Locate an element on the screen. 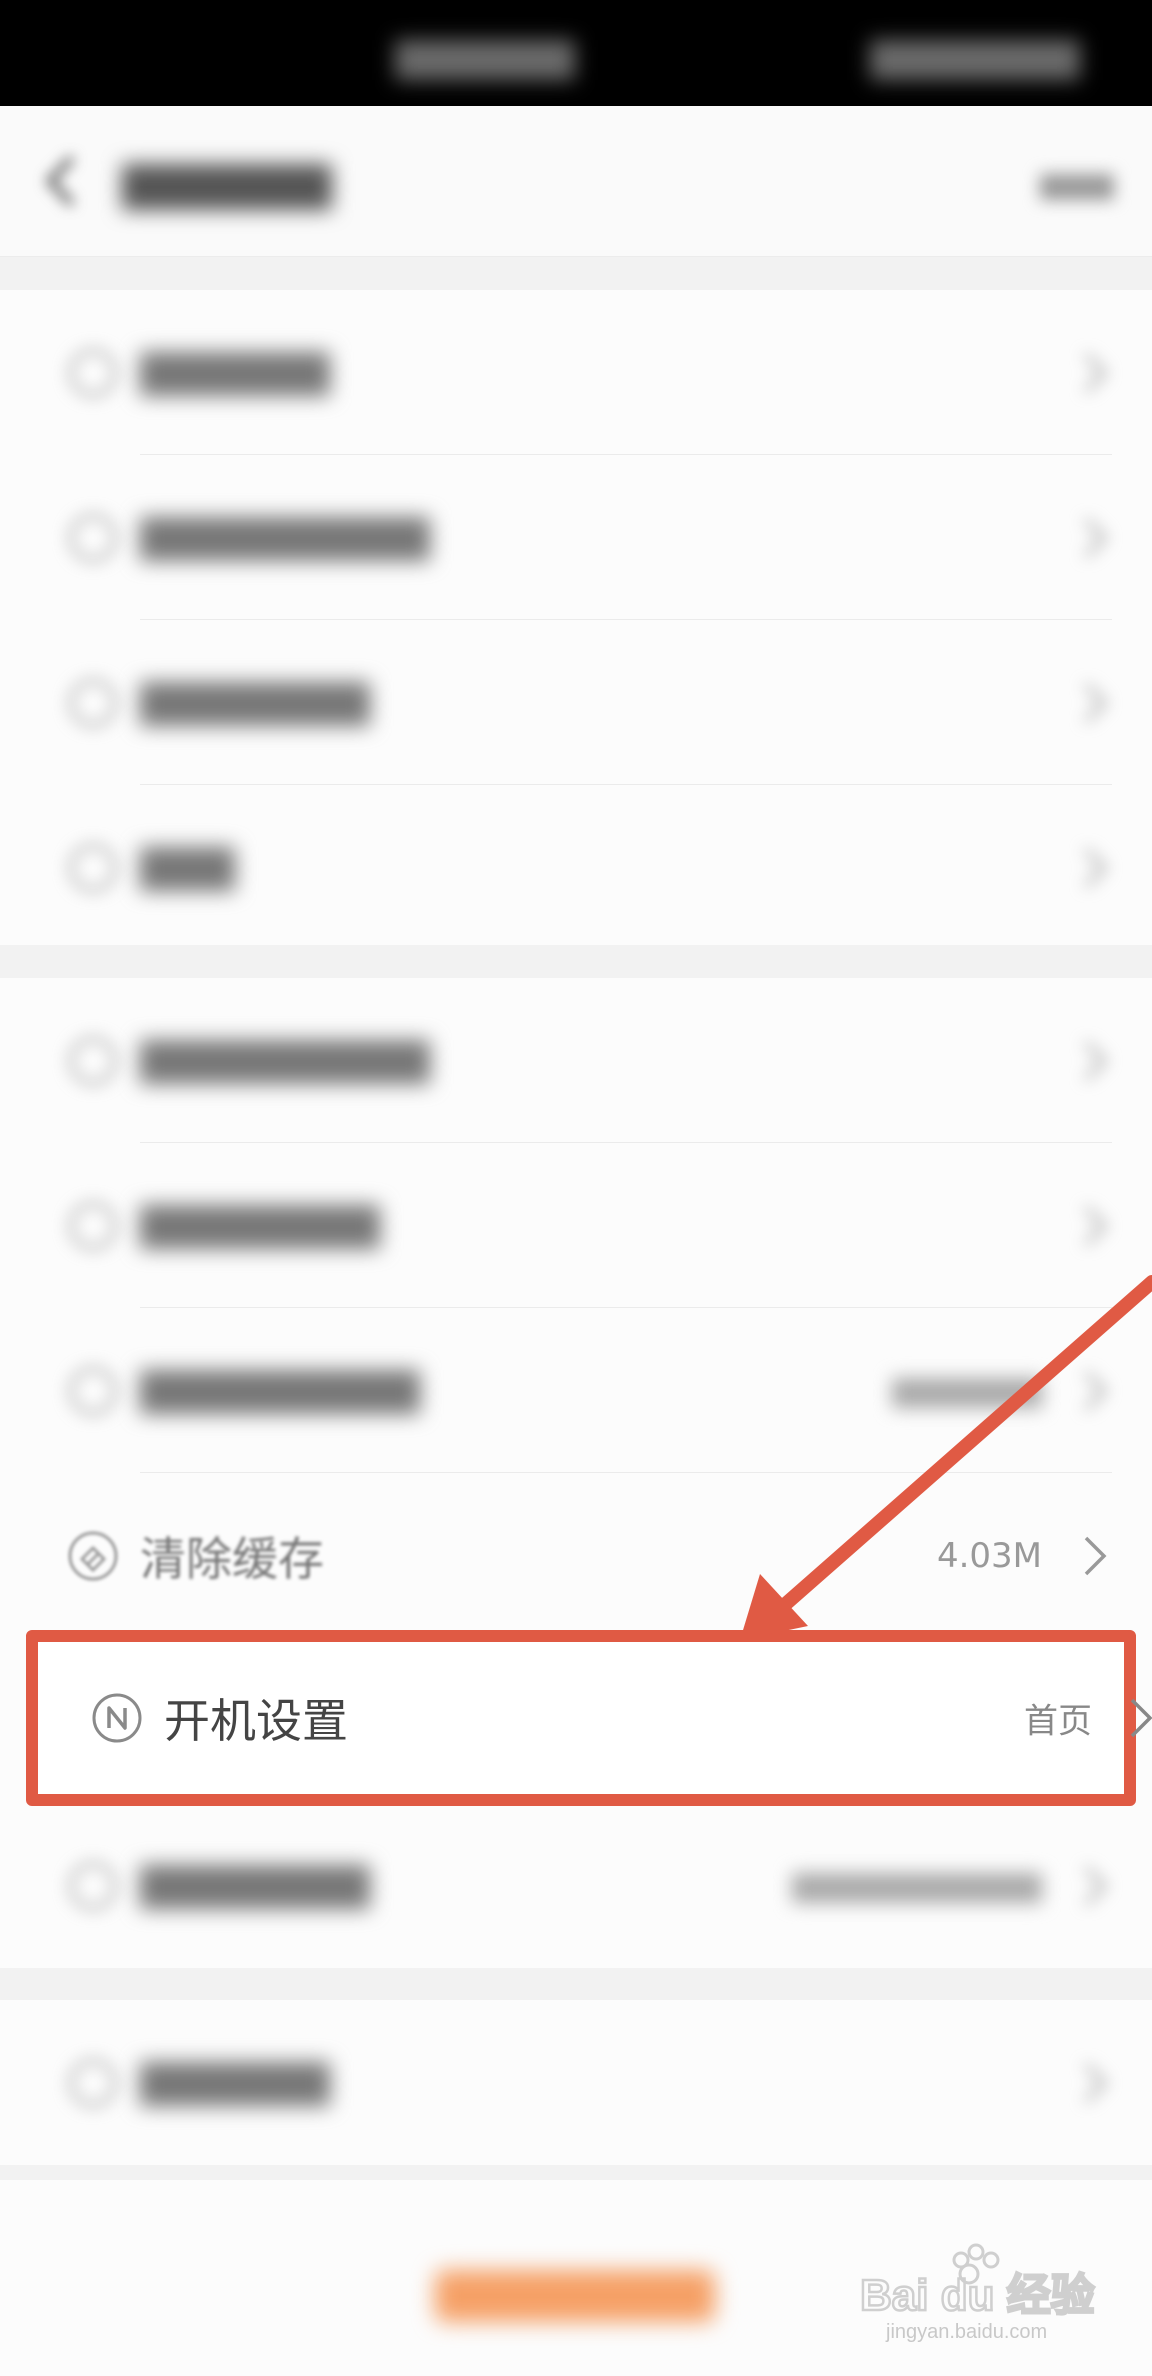 Image resolution: width=1152 pixels, height=2376 pixels. help-link-blur is located at coordinates (1077, 187).